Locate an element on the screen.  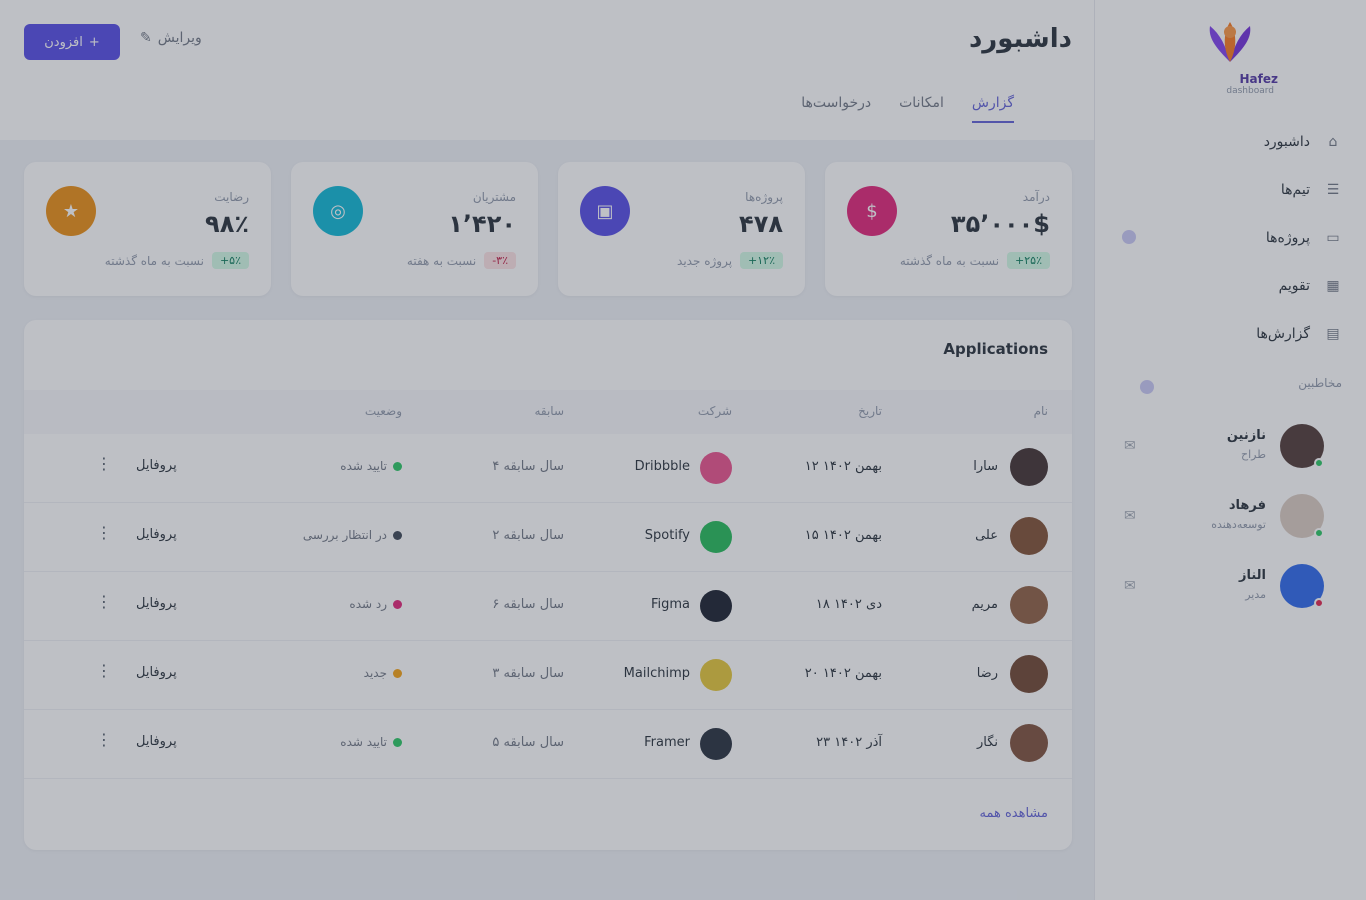
contacts-section-title: مخاطبین is located at coordinates (1320, 383).